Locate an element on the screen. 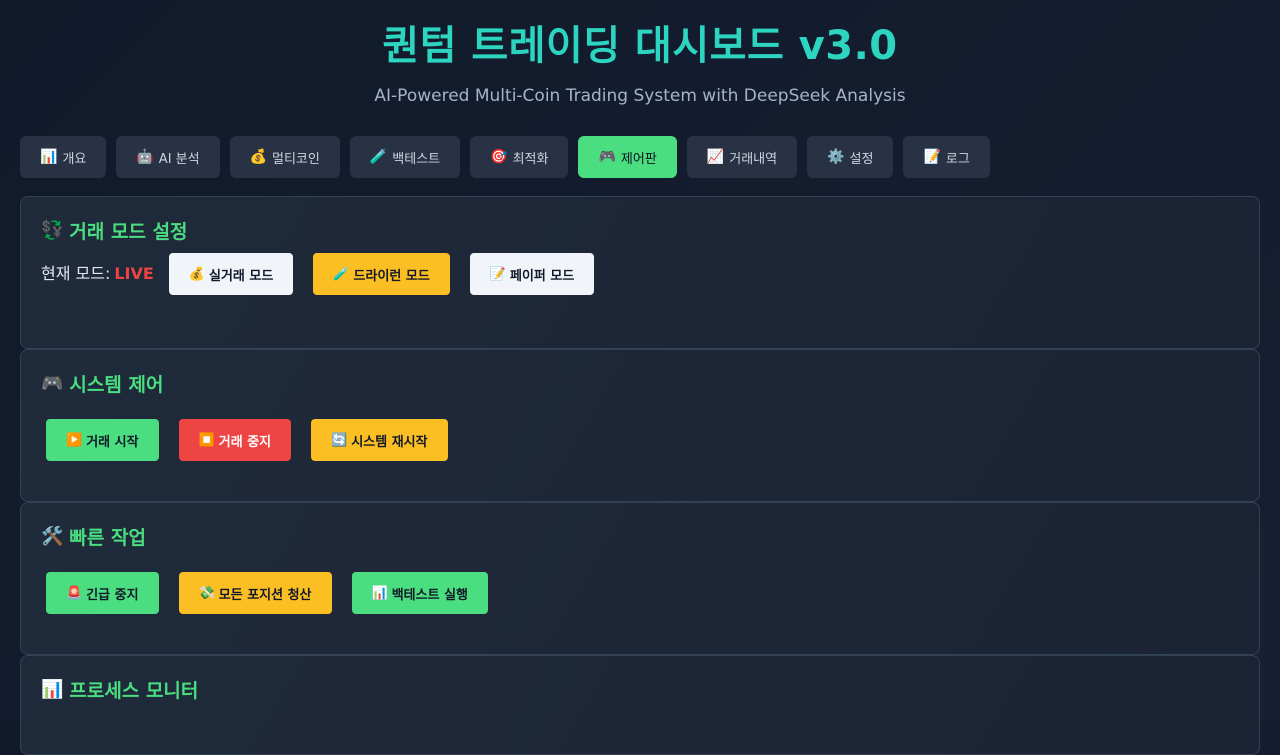 This screenshot has height=755, width=1280. trend-chart-icon: 📈 is located at coordinates (715, 157).